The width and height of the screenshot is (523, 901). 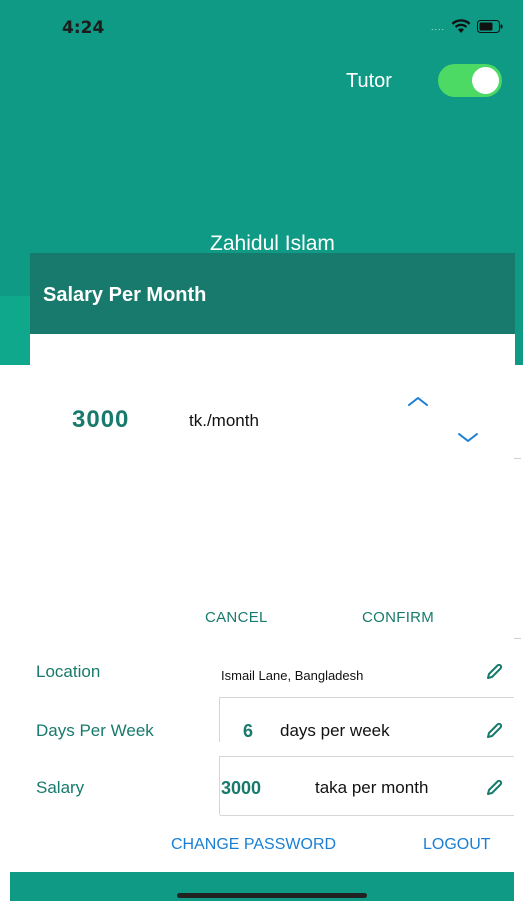 What do you see at coordinates (101, 419) in the screenshot?
I see `salary-picker-value: 3000` at bounding box center [101, 419].